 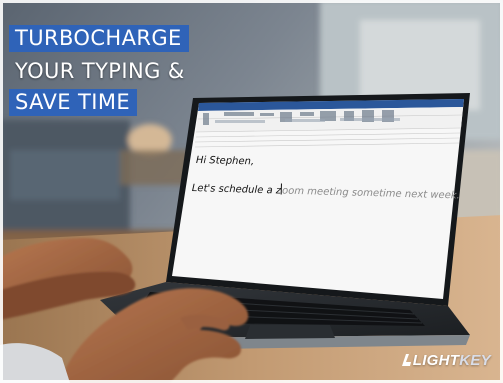 What do you see at coordinates (73, 102) in the screenshot?
I see `headline-line-3: SAVE TIME` at bounding box center [73, 102].